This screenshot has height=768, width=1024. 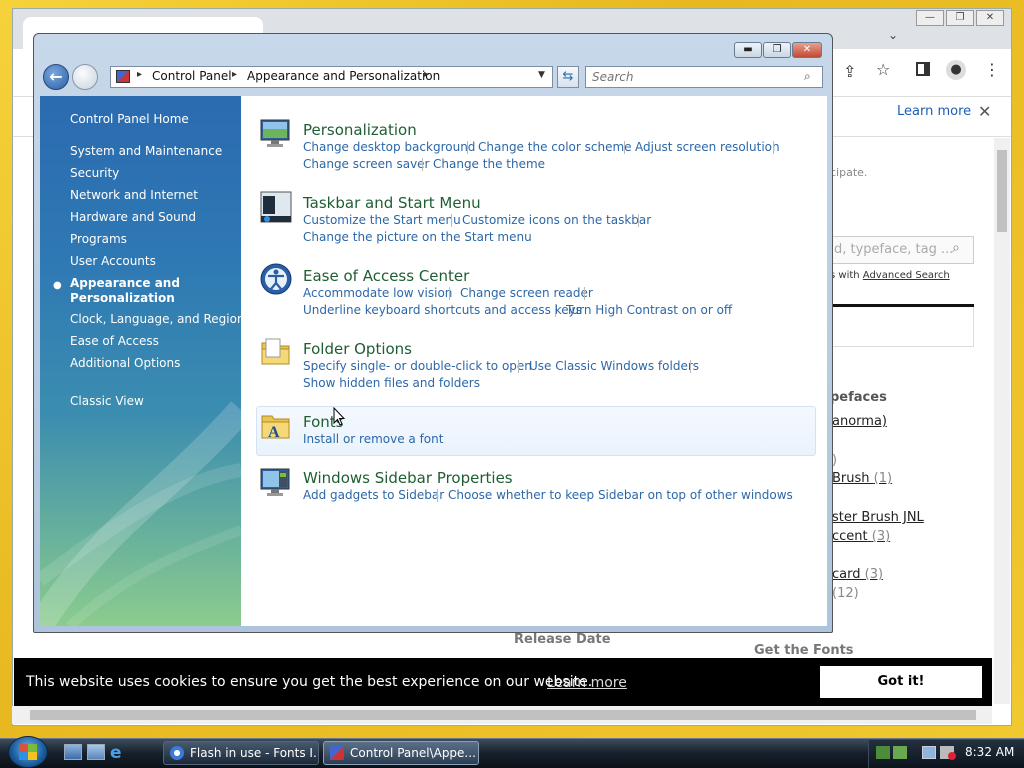 What do you see at coordinates (339, 416) in the screenshot?
I see `mouse-cursor-icon` at bounding box center [339, 416].